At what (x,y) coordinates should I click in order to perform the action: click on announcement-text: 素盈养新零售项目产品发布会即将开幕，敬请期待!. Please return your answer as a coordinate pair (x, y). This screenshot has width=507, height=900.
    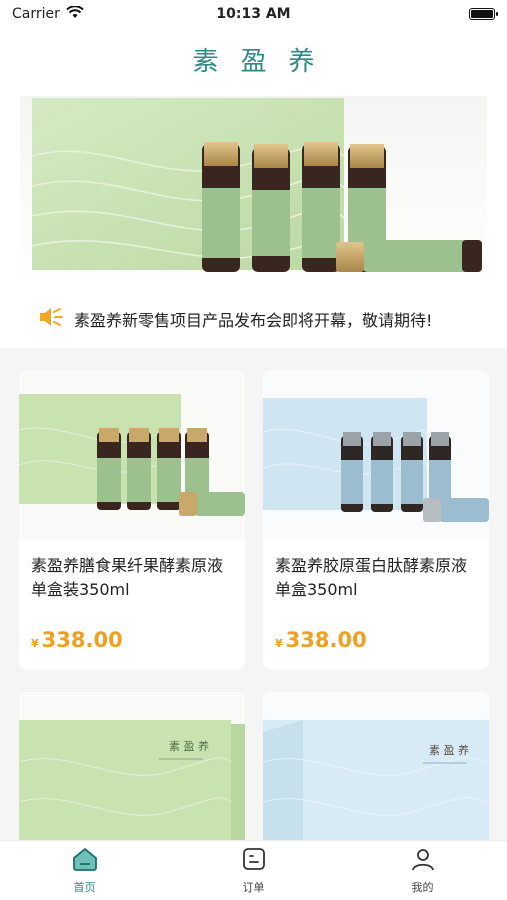
    Looking at the image, I should click on (253, 320).